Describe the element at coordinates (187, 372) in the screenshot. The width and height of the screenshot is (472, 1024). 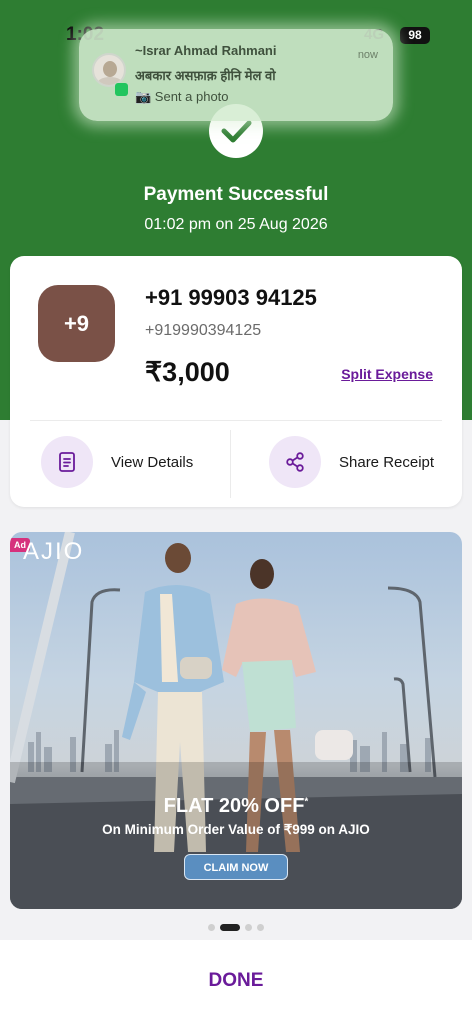
I see `payment-amount: ₹3,000` at that location.